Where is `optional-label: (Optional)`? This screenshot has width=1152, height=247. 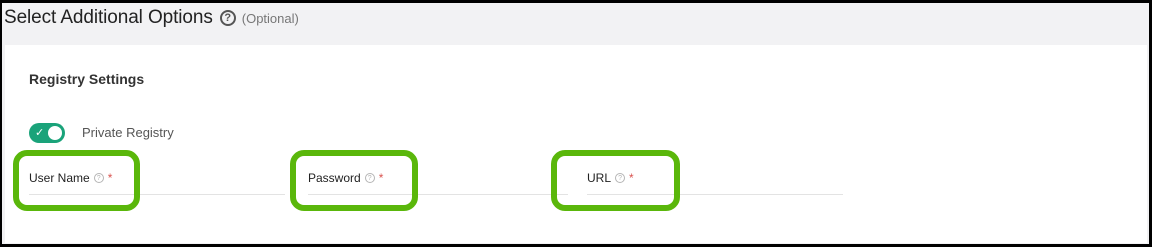
optional-label: (Optional) is located at coordinates (270, 18).